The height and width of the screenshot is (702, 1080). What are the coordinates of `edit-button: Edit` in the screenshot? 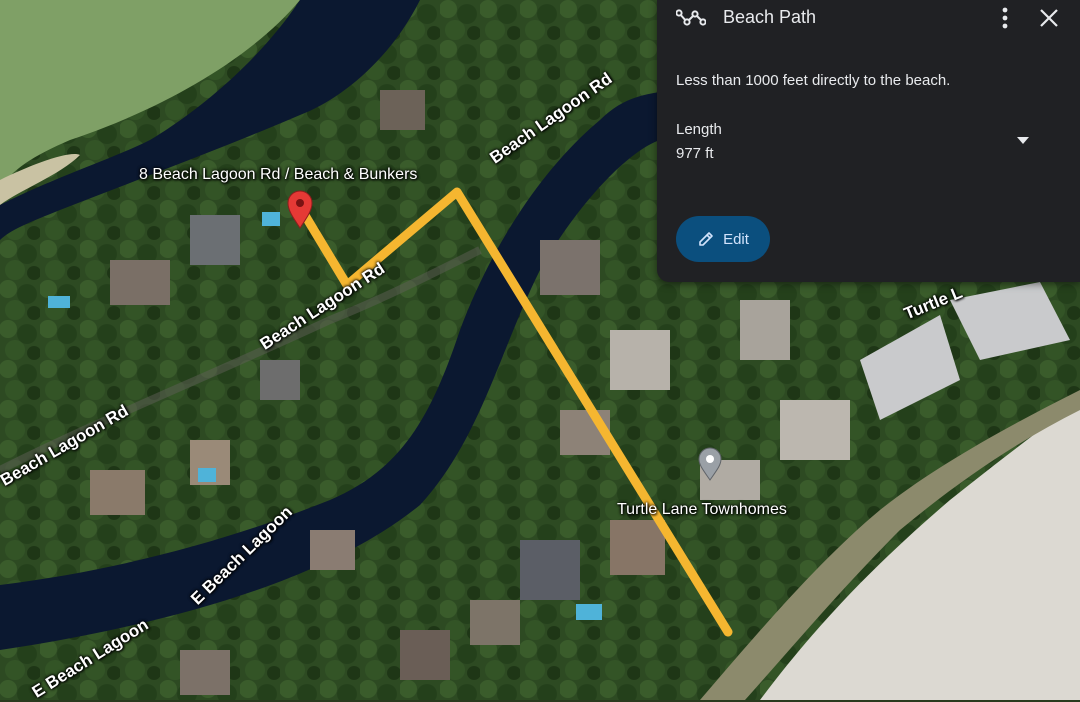 It's located at (723, 239).